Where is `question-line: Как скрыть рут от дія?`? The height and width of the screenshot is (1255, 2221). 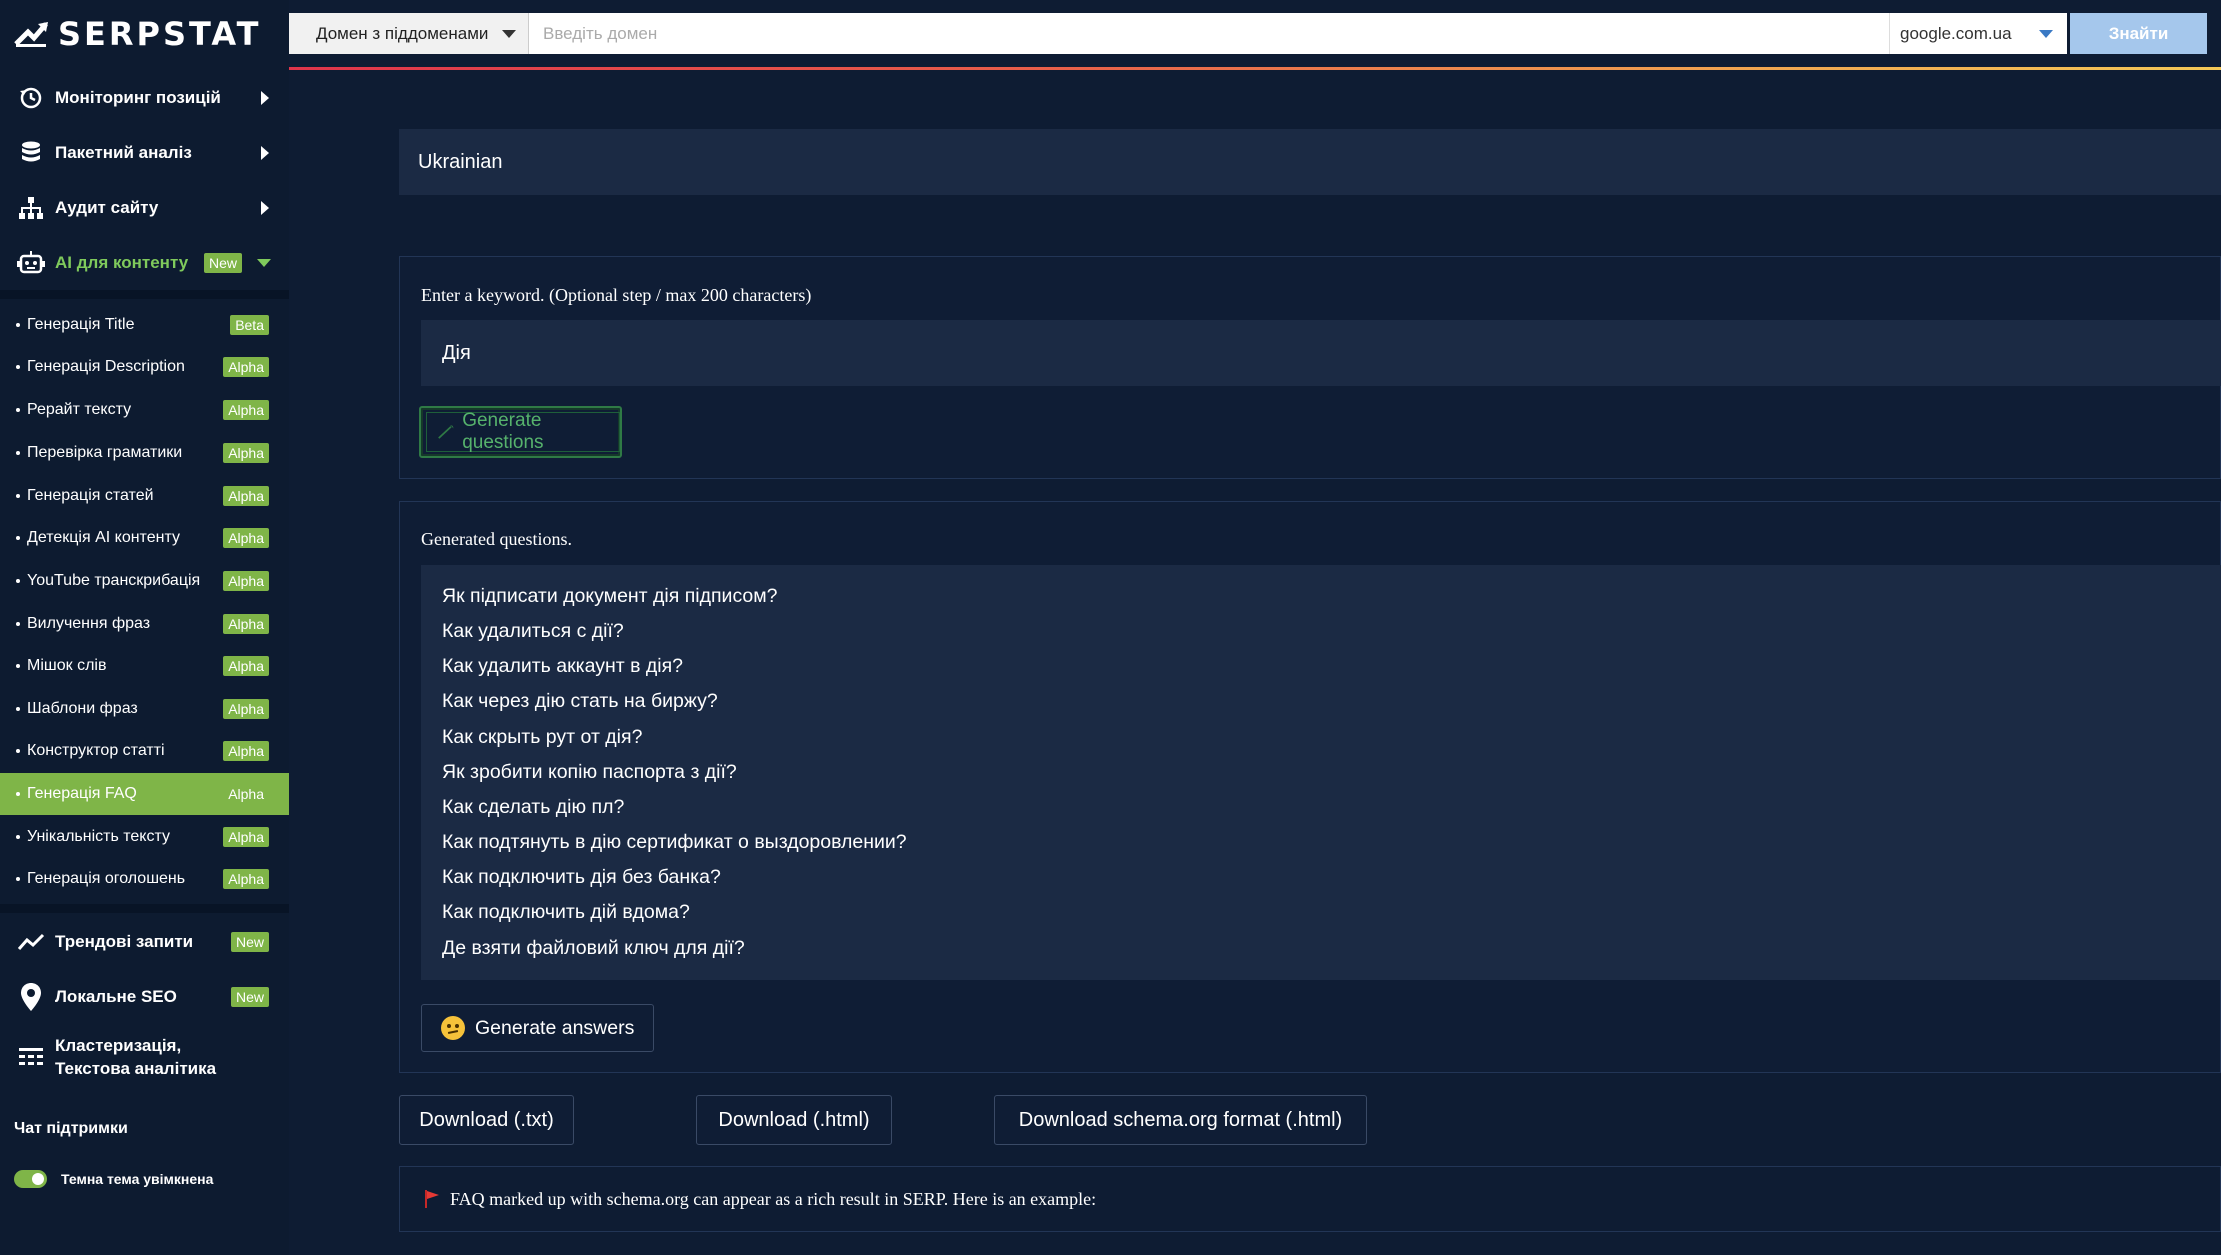 question-line: Как скрыть рут от дія? is located at coordinates (542, 737).